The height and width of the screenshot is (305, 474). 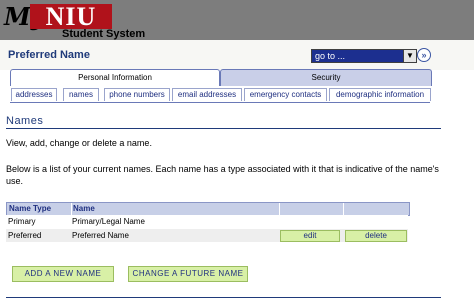 What do you see at coordinates (311, 209) in the screenshot?
I see `column-header-edit` at bounding box center [311, 209].